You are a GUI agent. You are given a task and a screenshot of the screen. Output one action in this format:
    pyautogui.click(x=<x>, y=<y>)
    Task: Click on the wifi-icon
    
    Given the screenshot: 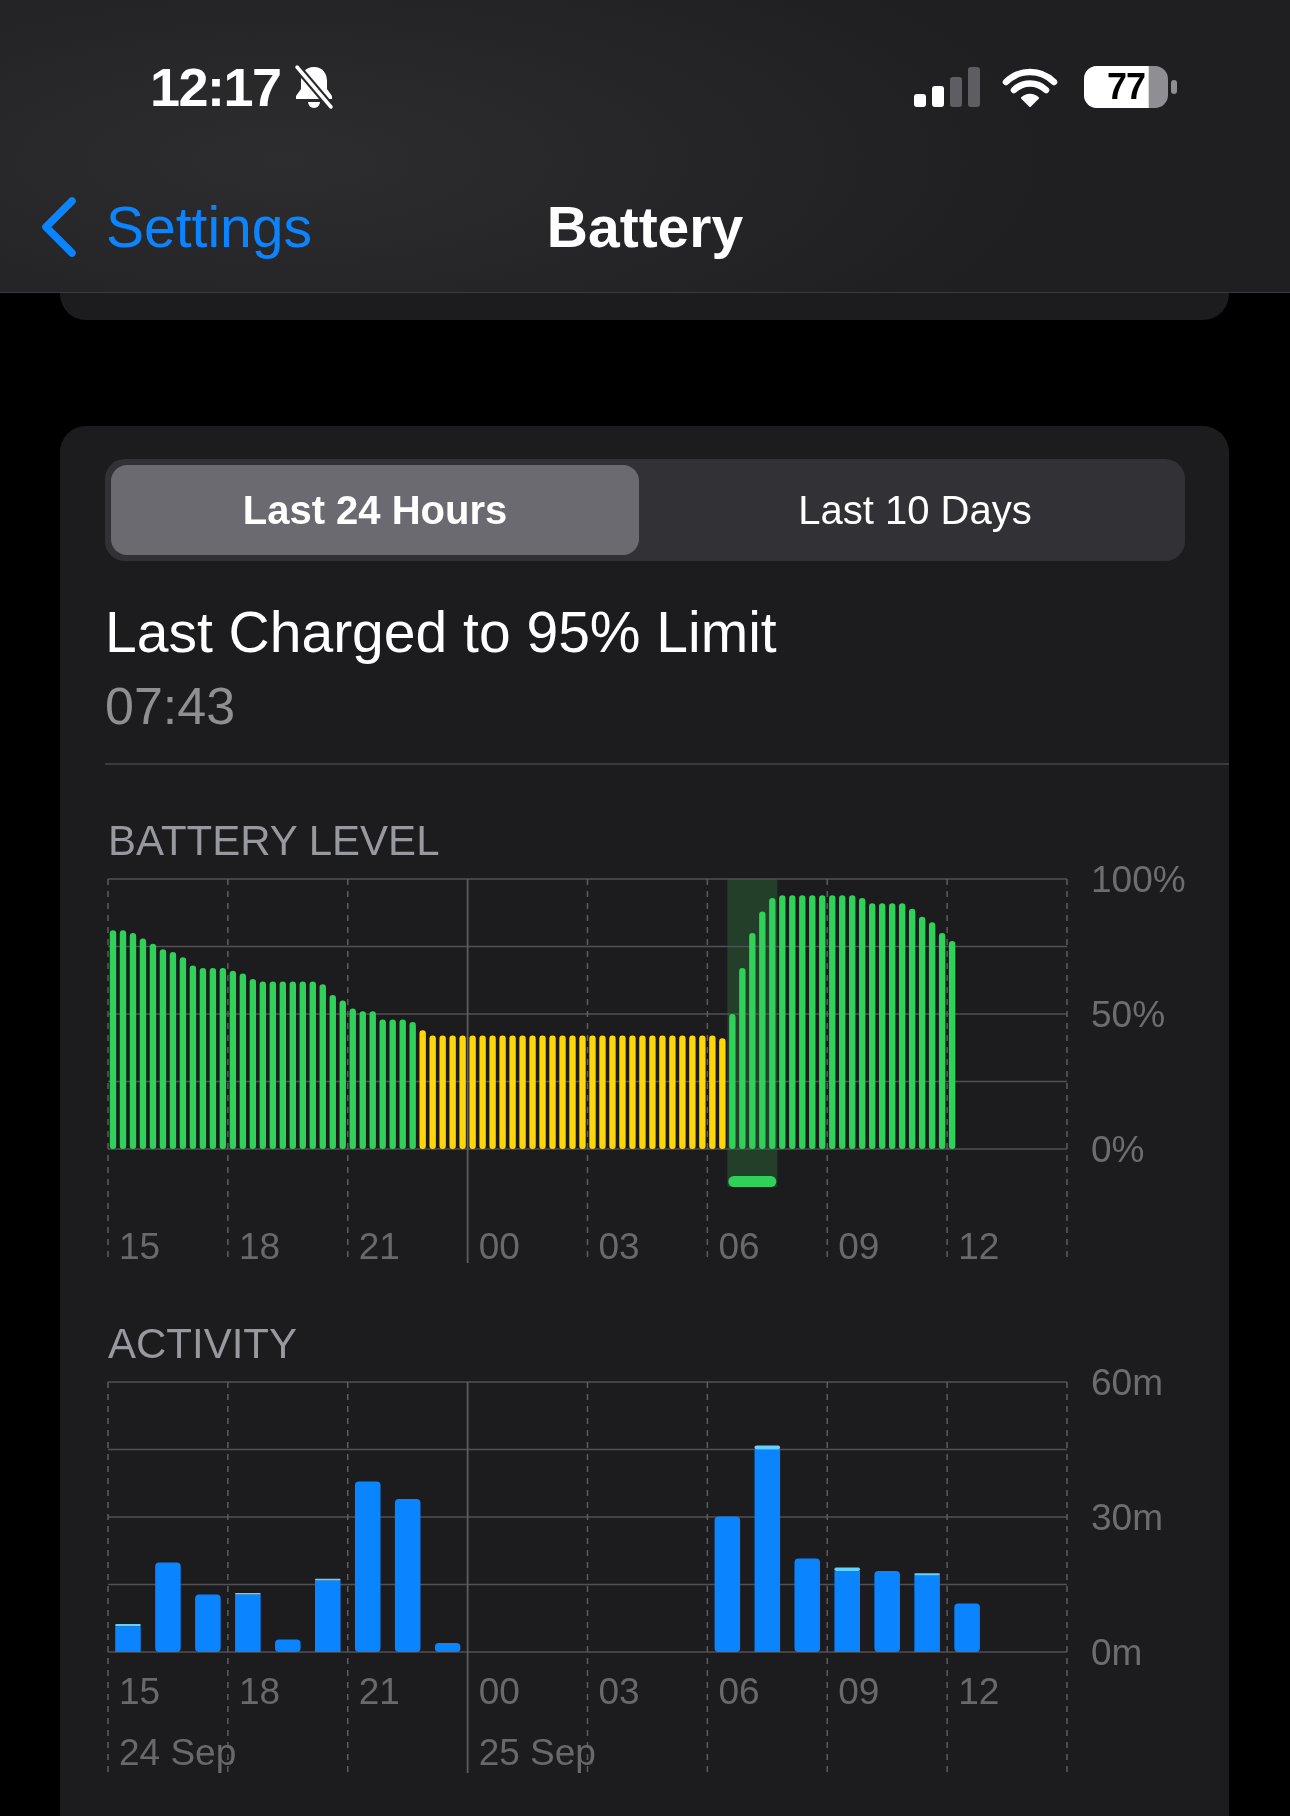 What is the action you would take?
    pyautogui.click(x=1030, y=87)
    